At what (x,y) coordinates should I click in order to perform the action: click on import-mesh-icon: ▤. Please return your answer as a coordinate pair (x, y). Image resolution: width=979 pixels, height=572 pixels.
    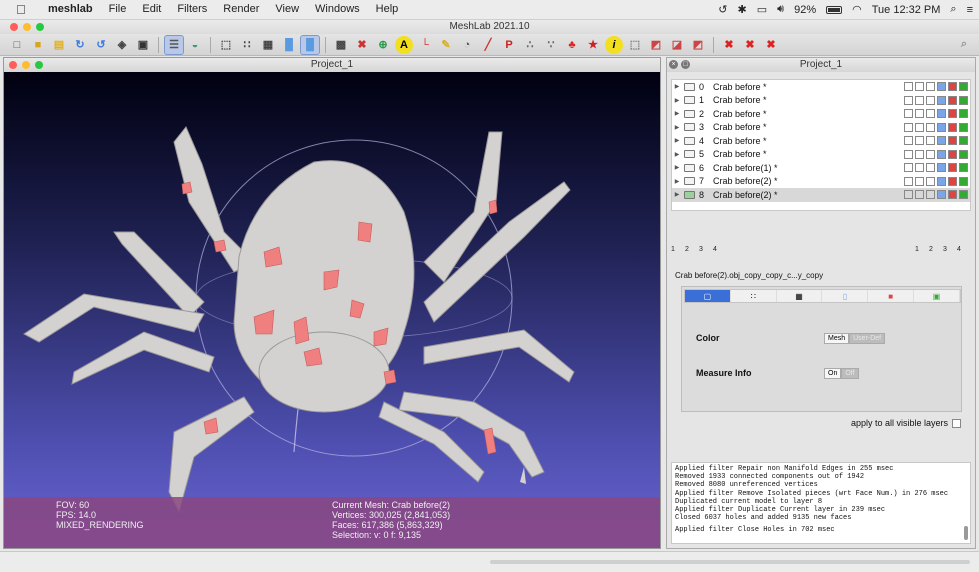
    Looking at the image, I should click on (59, 45).